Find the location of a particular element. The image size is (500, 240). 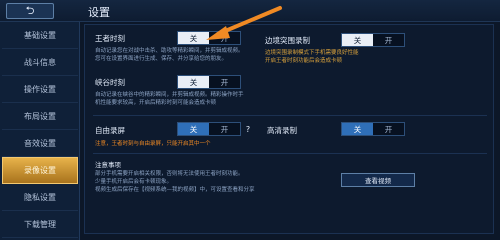

edge-recording-off-option: 关 is located at coordinates (357, 40).